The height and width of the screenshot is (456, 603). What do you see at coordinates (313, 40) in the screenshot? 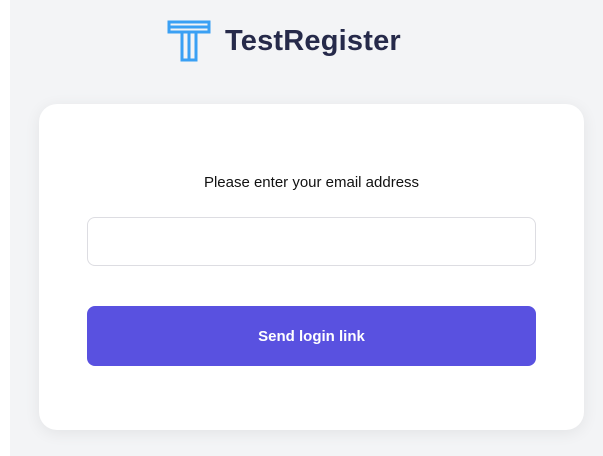
I see `brand-name: TestRegister` at bounding box center [313, 40].